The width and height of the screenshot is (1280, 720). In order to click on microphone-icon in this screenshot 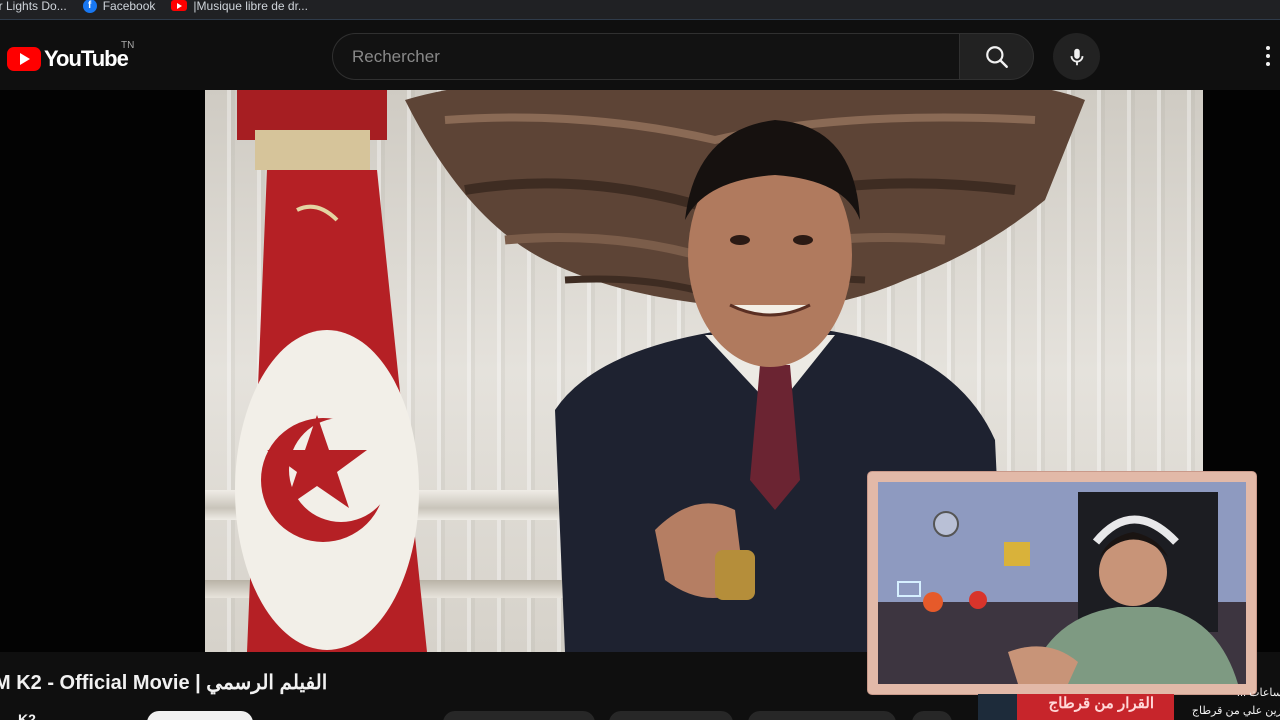, I will do `click(1076, 56)`.